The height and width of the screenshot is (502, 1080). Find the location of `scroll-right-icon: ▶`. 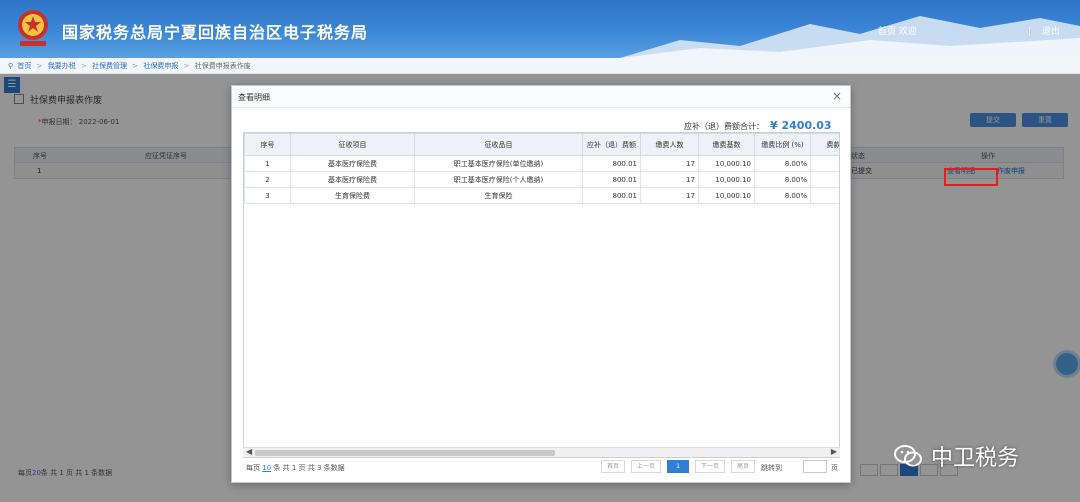

scroll-right-icon: ▶ is located at coordinates (834, 451).